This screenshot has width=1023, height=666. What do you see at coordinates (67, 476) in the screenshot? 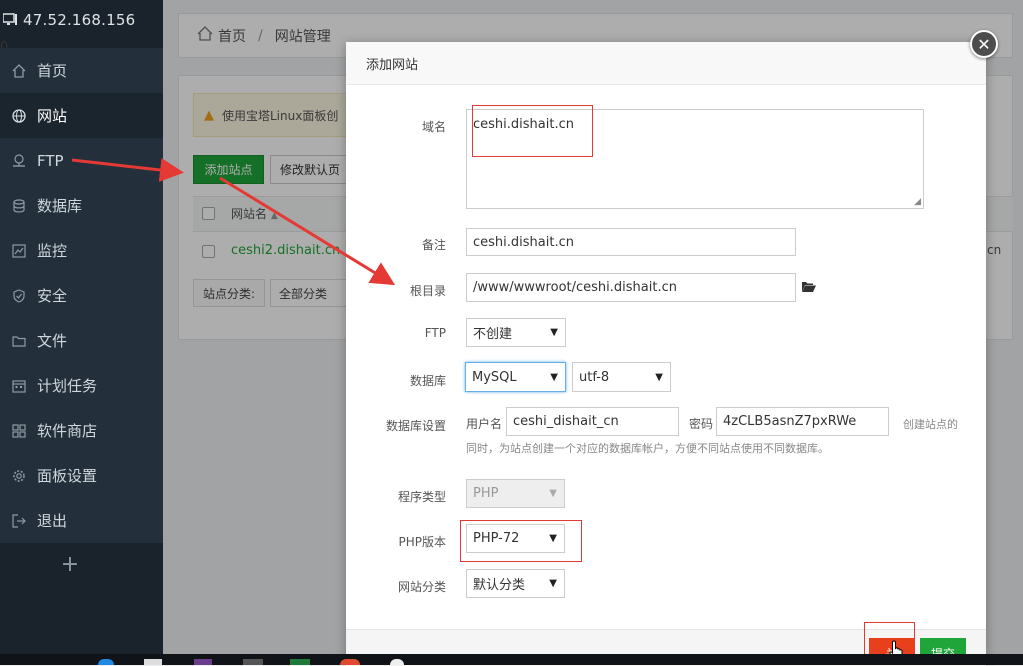
I see `sidebar-item-label: 面板设置` at bounding box center [67, 476].